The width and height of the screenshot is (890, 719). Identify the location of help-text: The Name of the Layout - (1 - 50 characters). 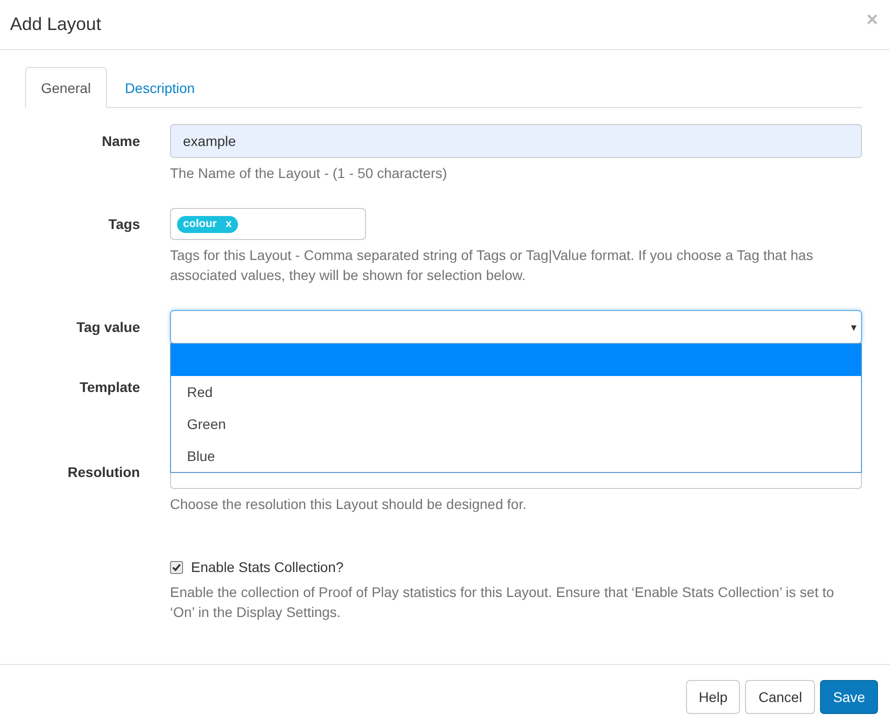
(309, 173).